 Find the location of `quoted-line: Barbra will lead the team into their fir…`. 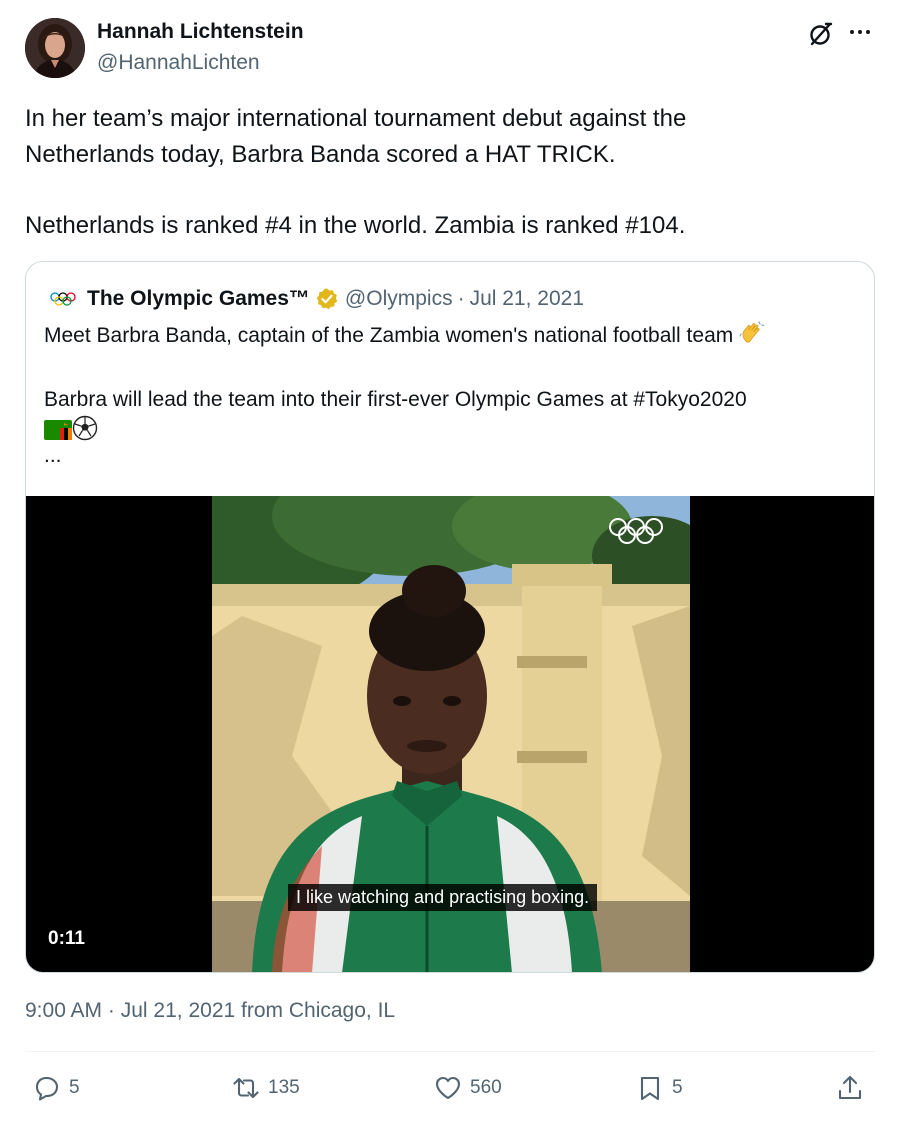

quoted-line: Barbra will lead the team into their fir… is located at coordinates (395, 399).